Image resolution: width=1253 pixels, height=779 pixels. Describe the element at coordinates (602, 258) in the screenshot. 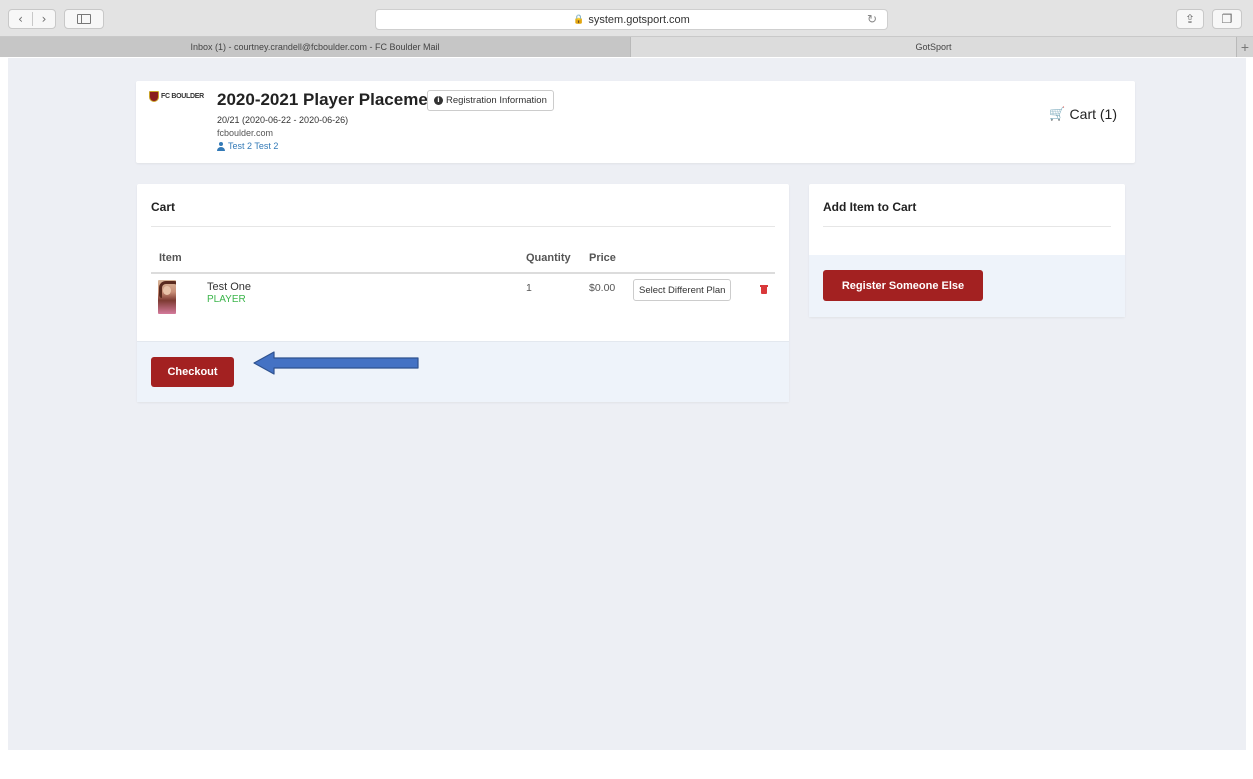

I see `column-header-price: Price` at that location.